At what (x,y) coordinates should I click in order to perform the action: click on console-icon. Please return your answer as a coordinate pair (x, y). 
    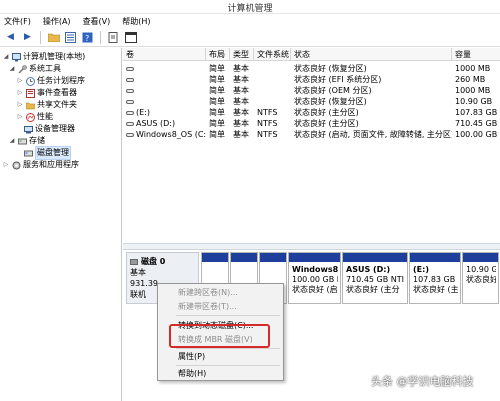
    Looking at the image, I should click on (130, 37).